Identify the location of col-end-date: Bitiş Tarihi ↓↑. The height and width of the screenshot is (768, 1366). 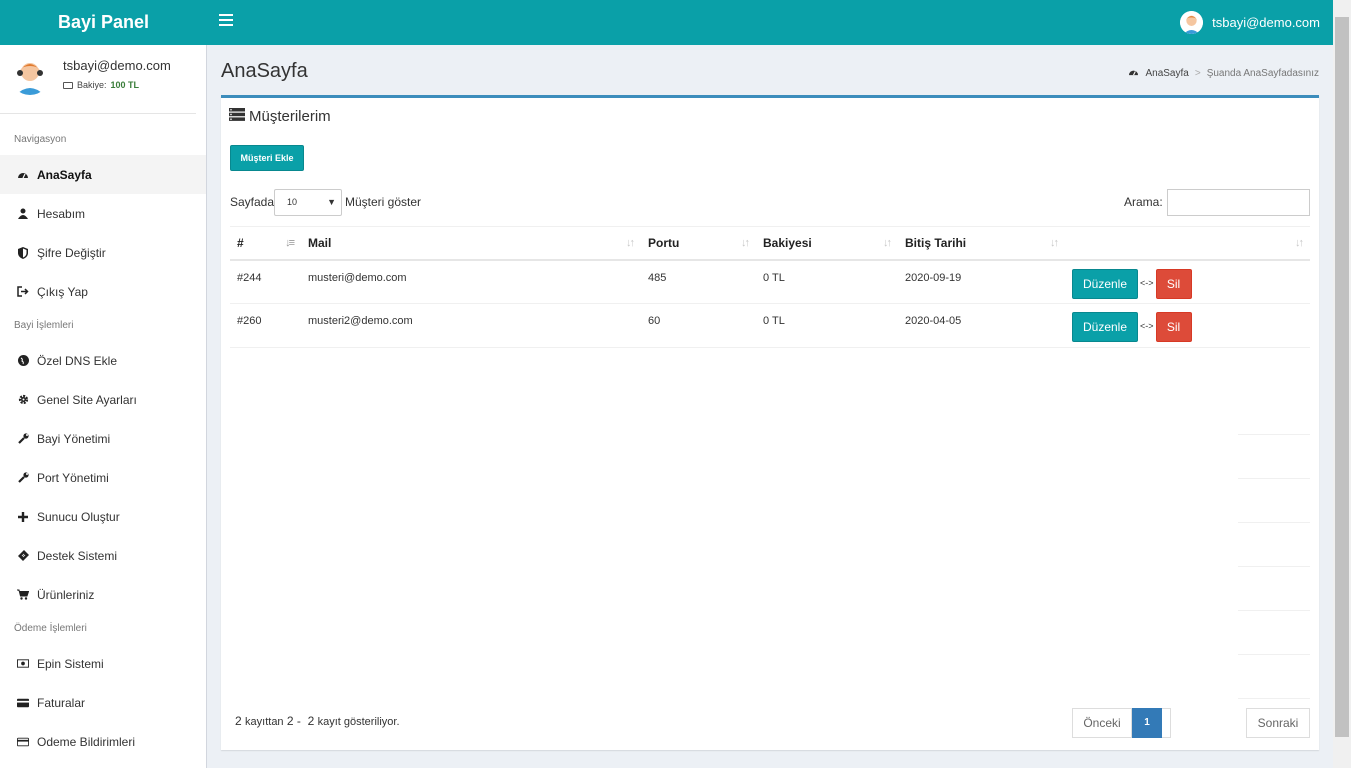
(981, 243).